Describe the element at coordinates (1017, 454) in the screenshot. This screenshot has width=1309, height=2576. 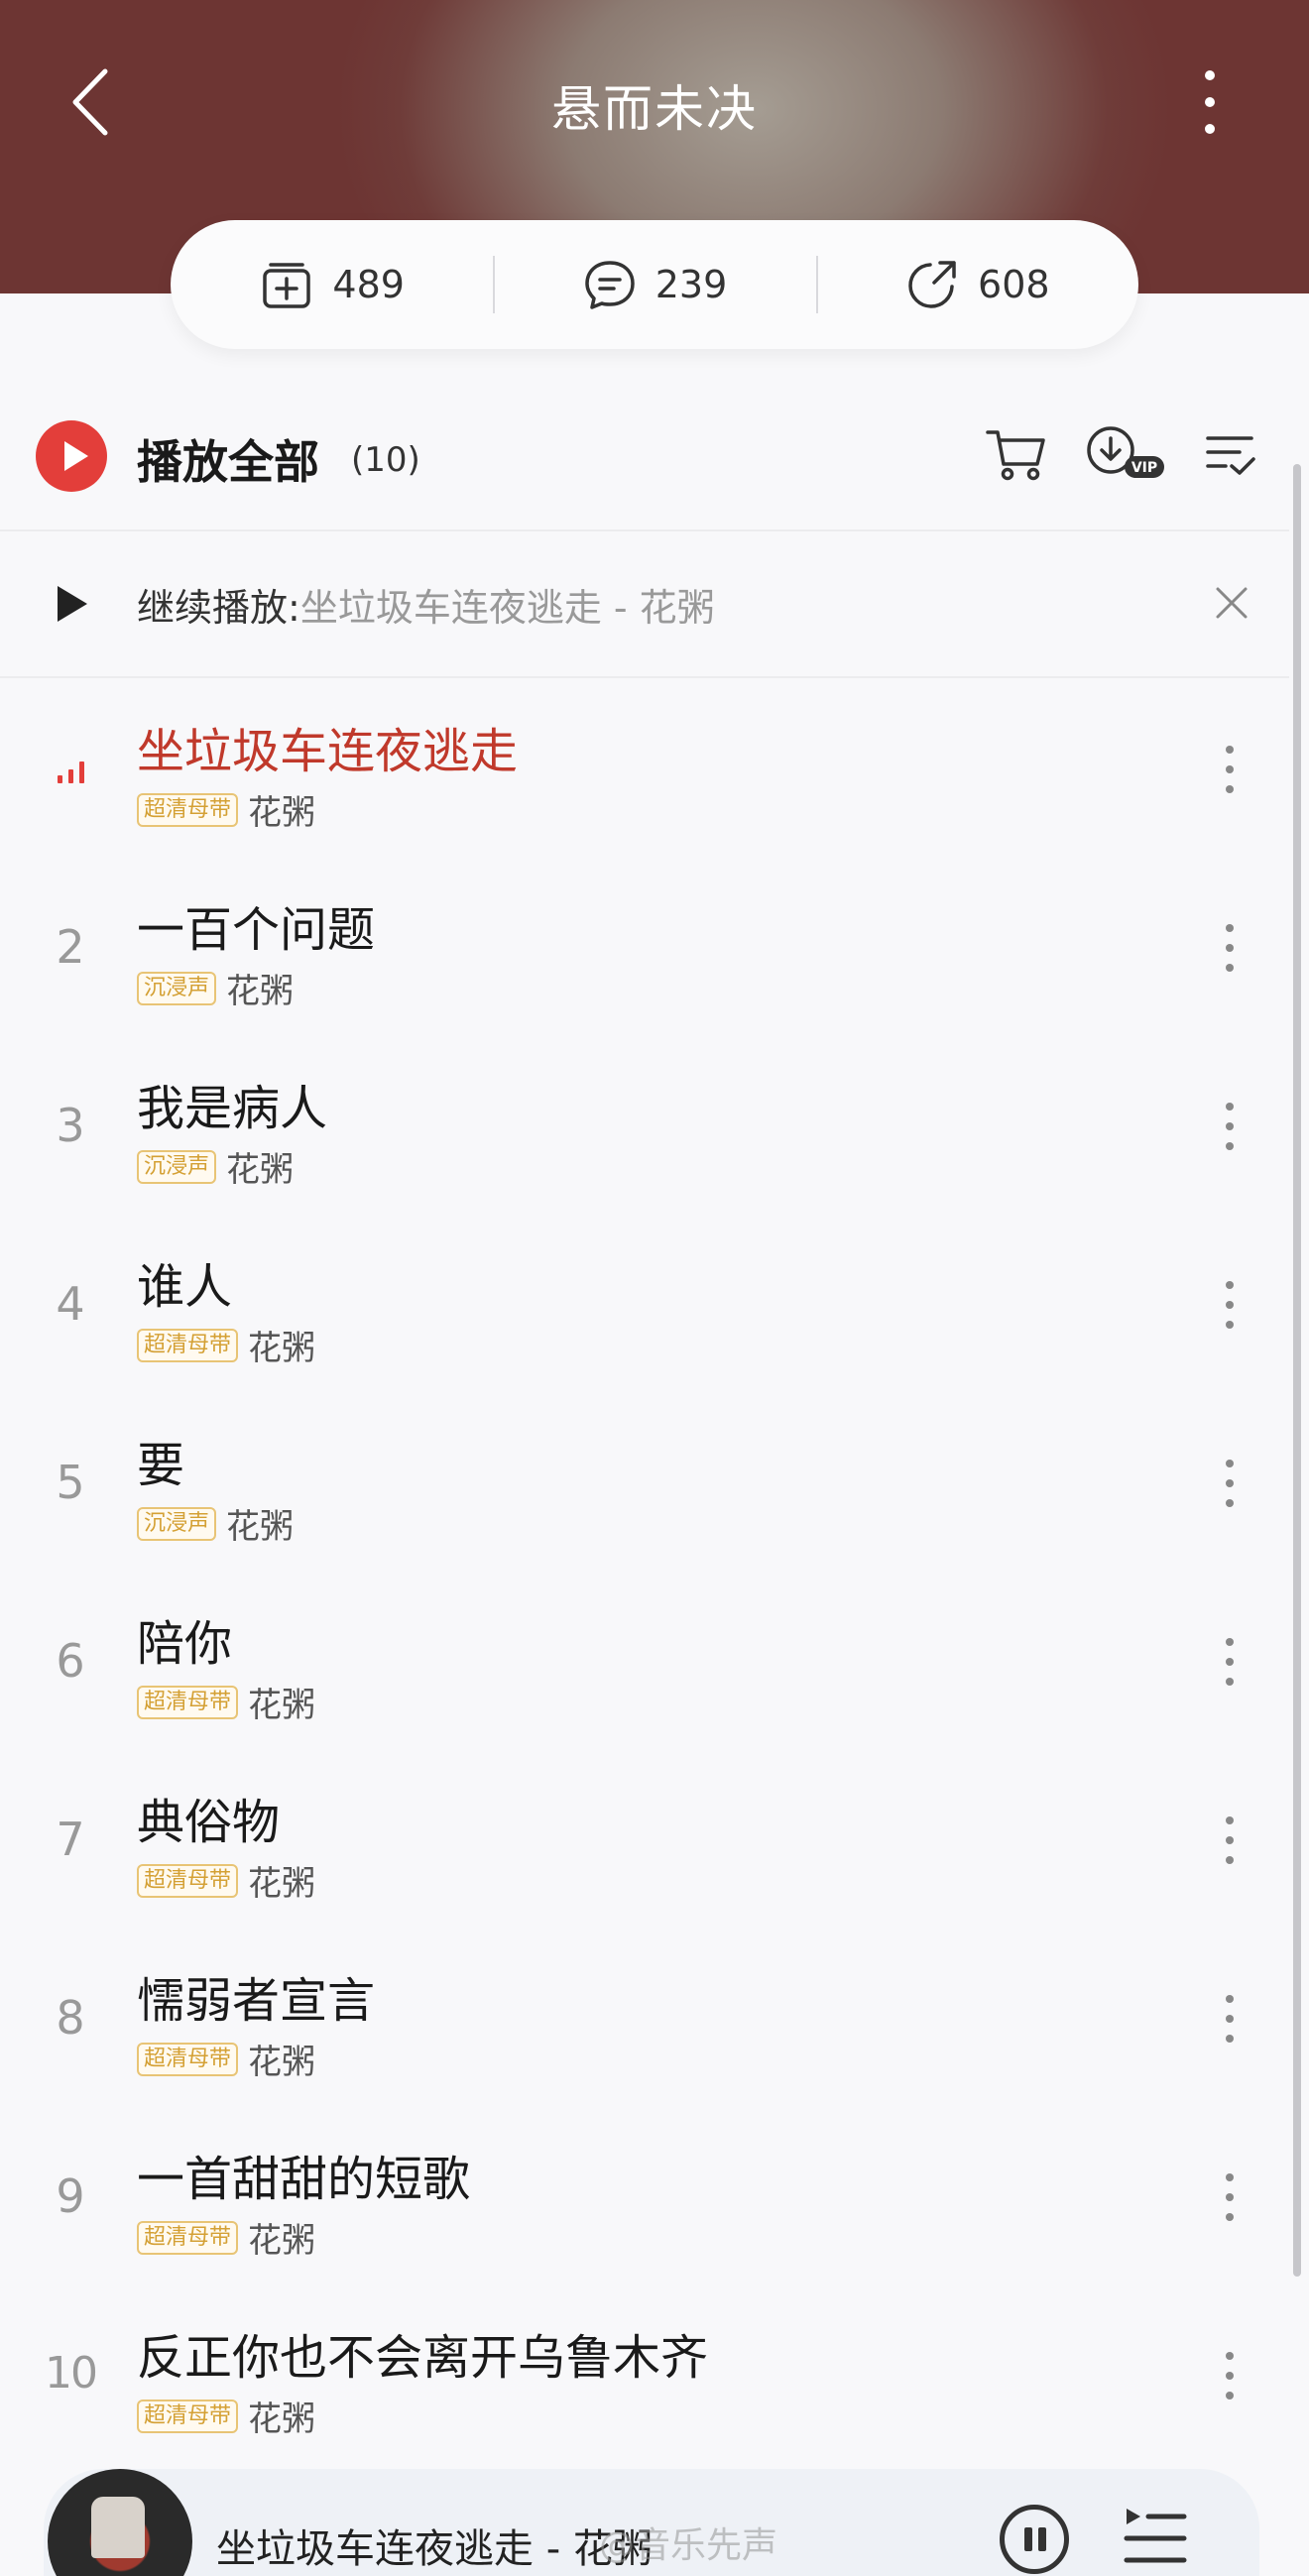
I see `cart-icon` at that location.